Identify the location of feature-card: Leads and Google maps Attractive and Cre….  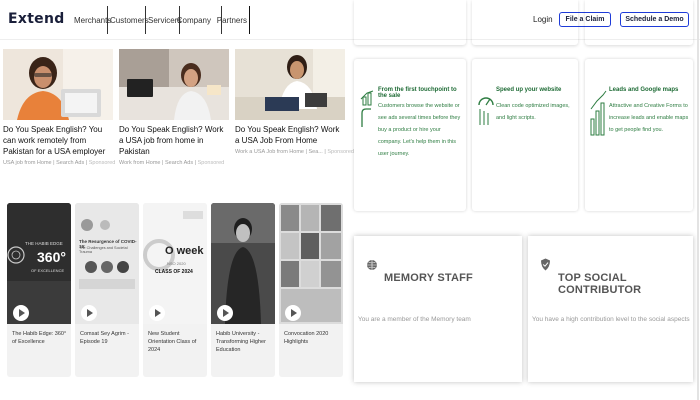
(639, 135).